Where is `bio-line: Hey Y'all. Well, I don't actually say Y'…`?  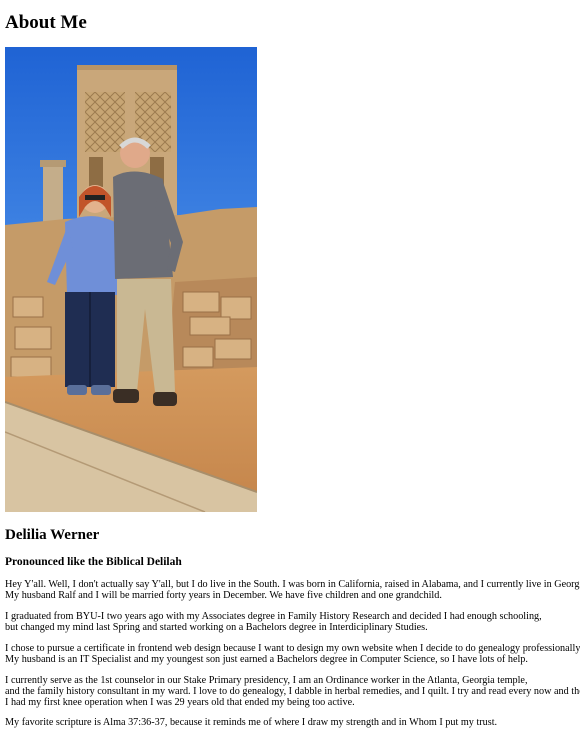 bio-line: Hey Y'all. Well, I don't actually say Y'… is located at coordinates (292, 584).